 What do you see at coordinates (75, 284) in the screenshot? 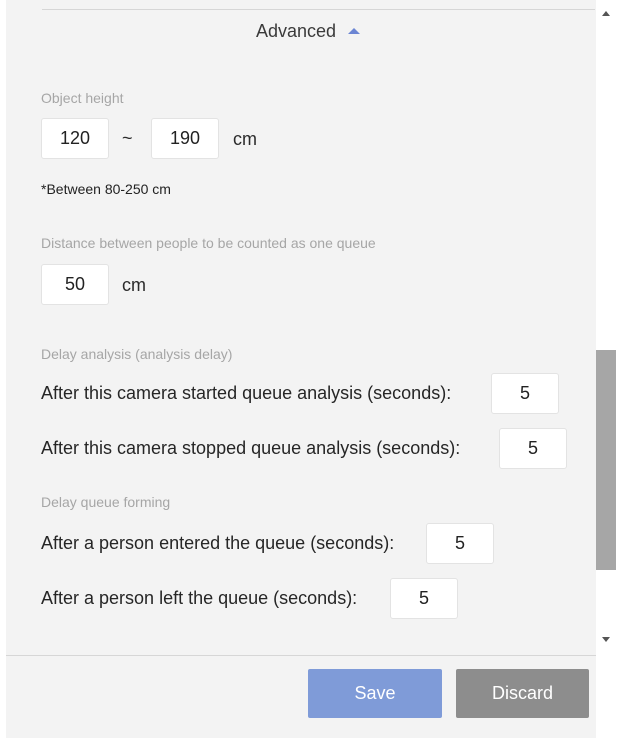
I see `distance-input` at bounding box center [75, 284].